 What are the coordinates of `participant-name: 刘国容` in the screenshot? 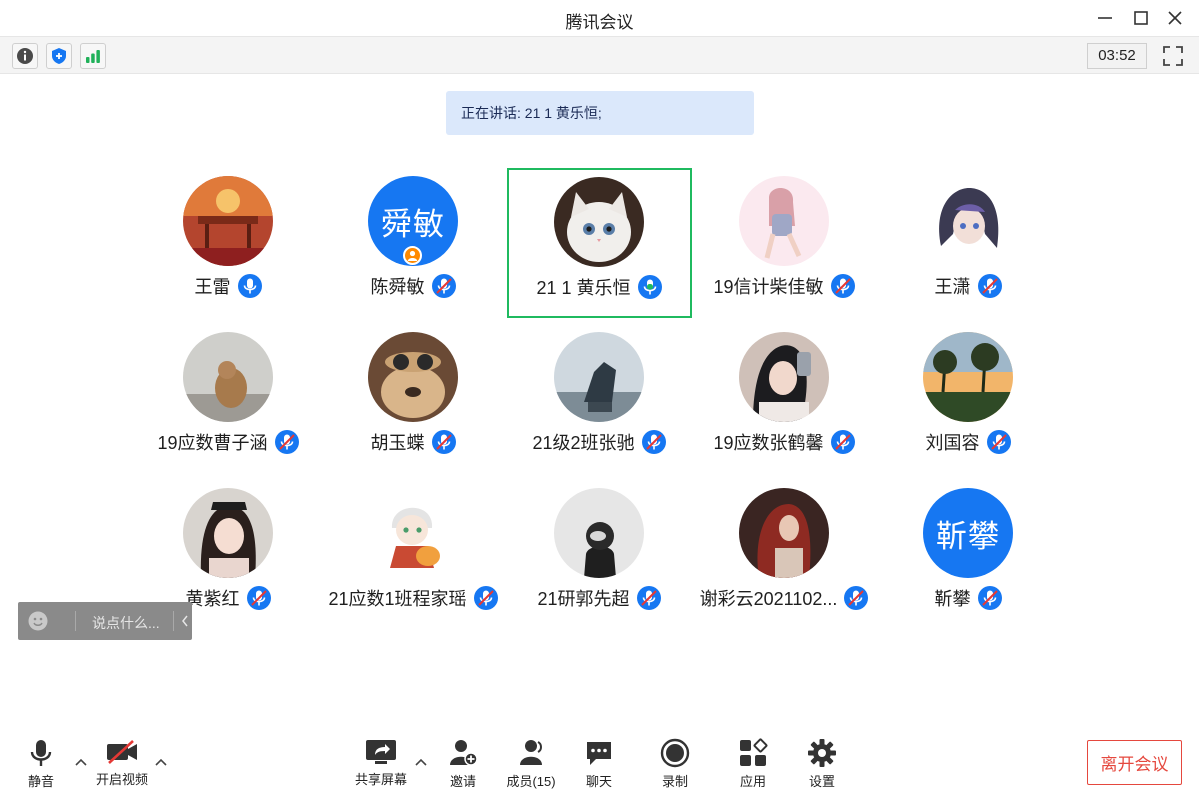 It's located at (952, 443).